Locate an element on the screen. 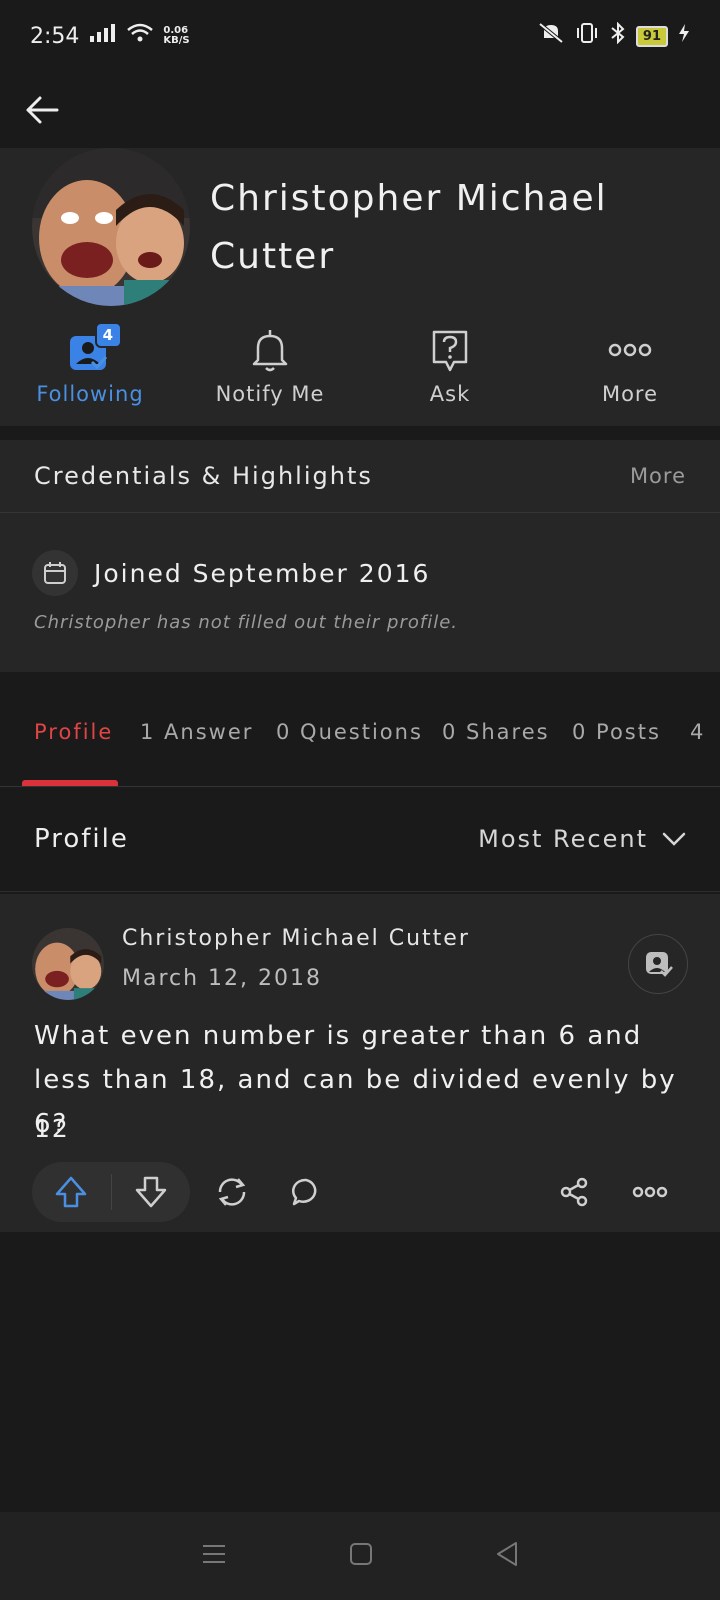  arrow-up-icon is located at coordinates (71, 1192).